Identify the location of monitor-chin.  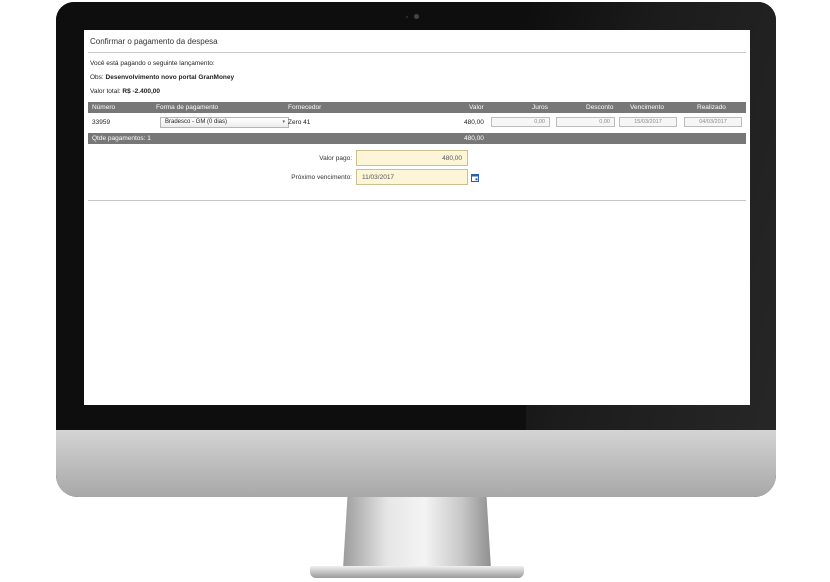
(416, 463).